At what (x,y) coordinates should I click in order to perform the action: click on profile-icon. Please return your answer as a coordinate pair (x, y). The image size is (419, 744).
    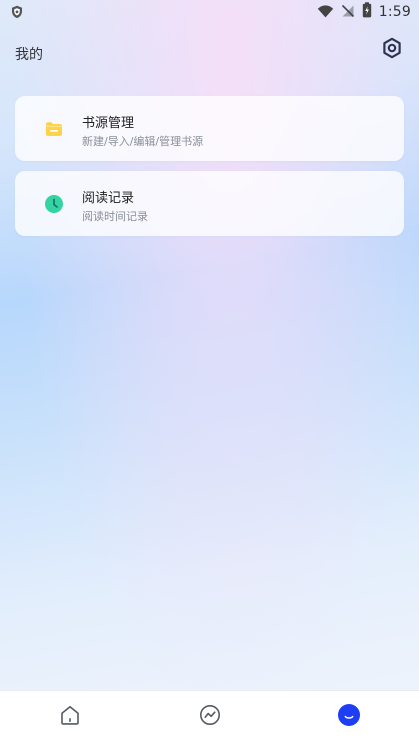
    Looking at the image, I should click on (349, 717).